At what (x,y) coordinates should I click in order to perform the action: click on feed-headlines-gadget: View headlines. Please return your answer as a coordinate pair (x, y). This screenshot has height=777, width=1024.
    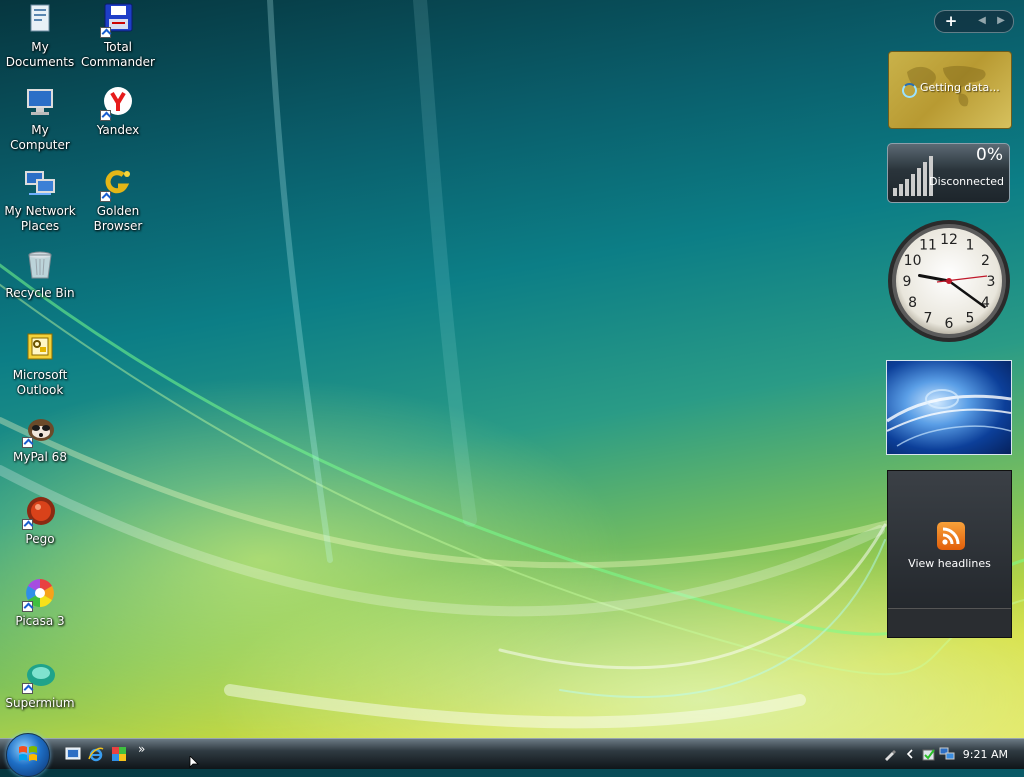
    Looking at the image, I should click on (949, 554).